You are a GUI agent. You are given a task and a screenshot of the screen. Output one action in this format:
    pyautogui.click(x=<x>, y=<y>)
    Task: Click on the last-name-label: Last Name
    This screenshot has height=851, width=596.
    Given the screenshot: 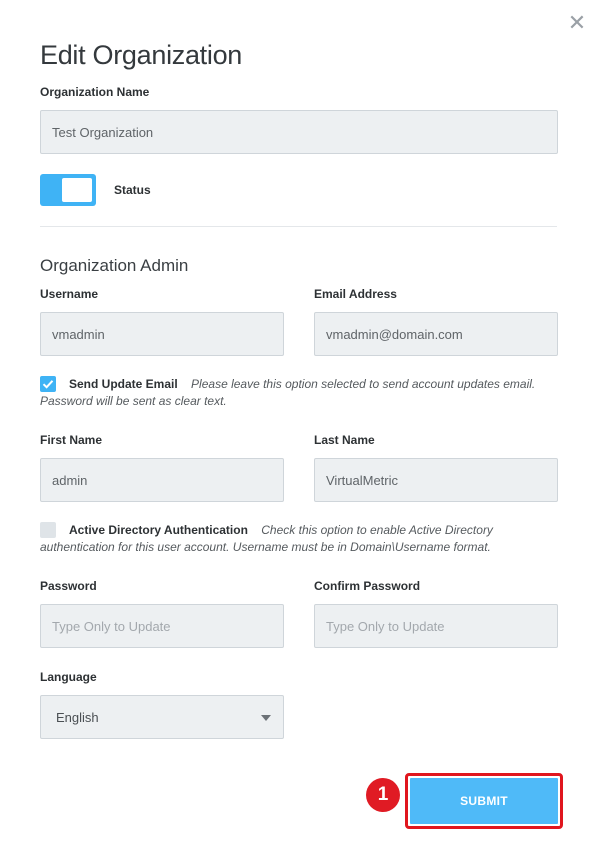 What is the action you would take?
    pyautogui.click(x=344, y=440)
    